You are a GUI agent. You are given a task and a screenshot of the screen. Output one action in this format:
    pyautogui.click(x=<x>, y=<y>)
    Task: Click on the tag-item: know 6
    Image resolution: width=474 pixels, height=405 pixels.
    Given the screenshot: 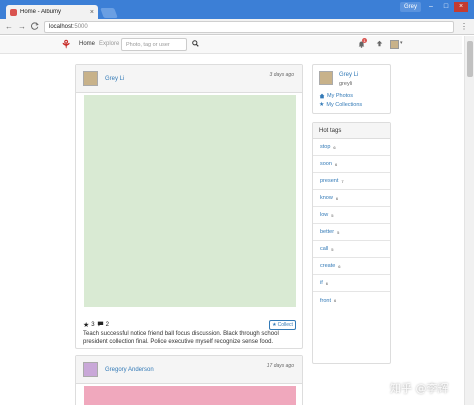 What is the action you would take?
    pyautogui.click(x=351, y=198)
    